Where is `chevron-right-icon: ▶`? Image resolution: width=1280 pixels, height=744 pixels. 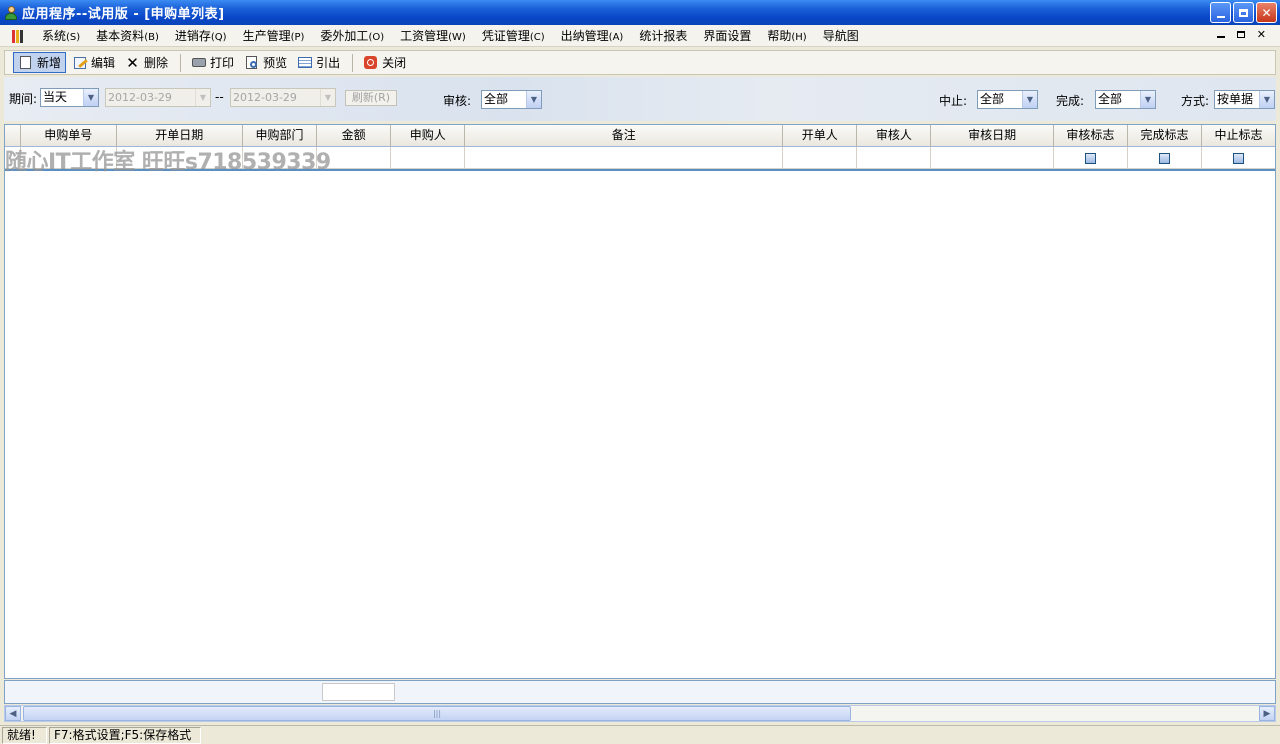 chevron-right-icon: ▶ is located at coordinates (1267, 713).